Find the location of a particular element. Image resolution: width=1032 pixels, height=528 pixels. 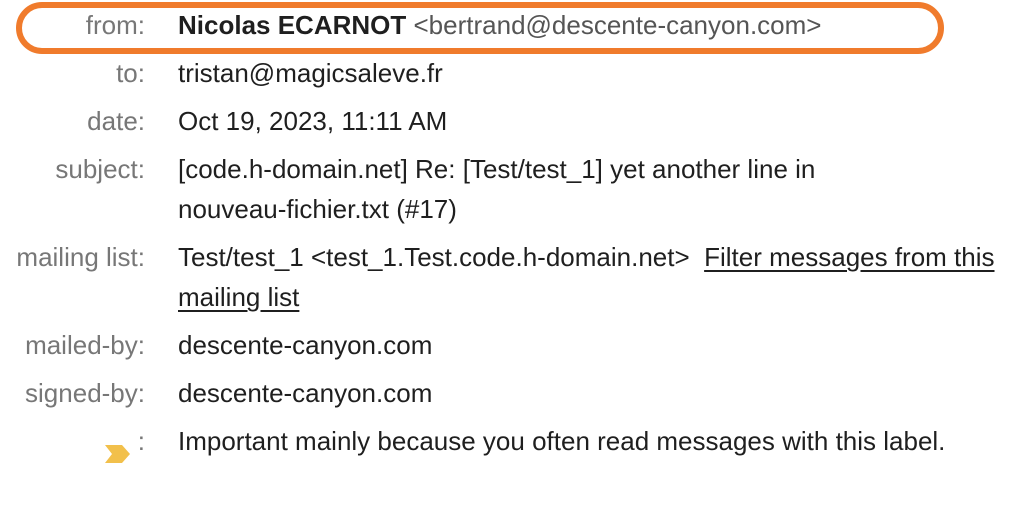

date-label: date: is located at coordinates (116, 121).